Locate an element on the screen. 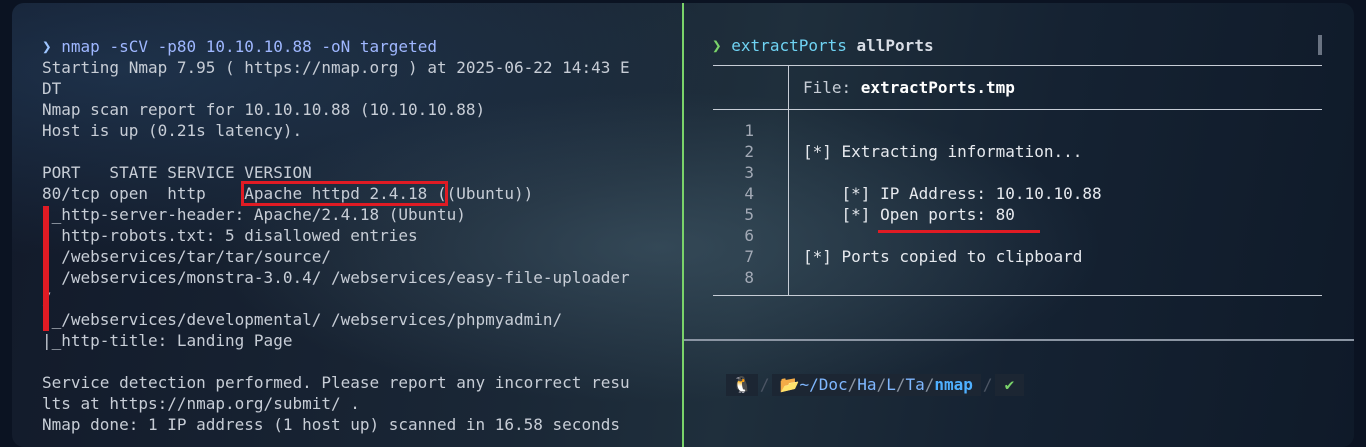  bat-file-header: File: extractPorts.tmp is located at coordinates (909, 87).